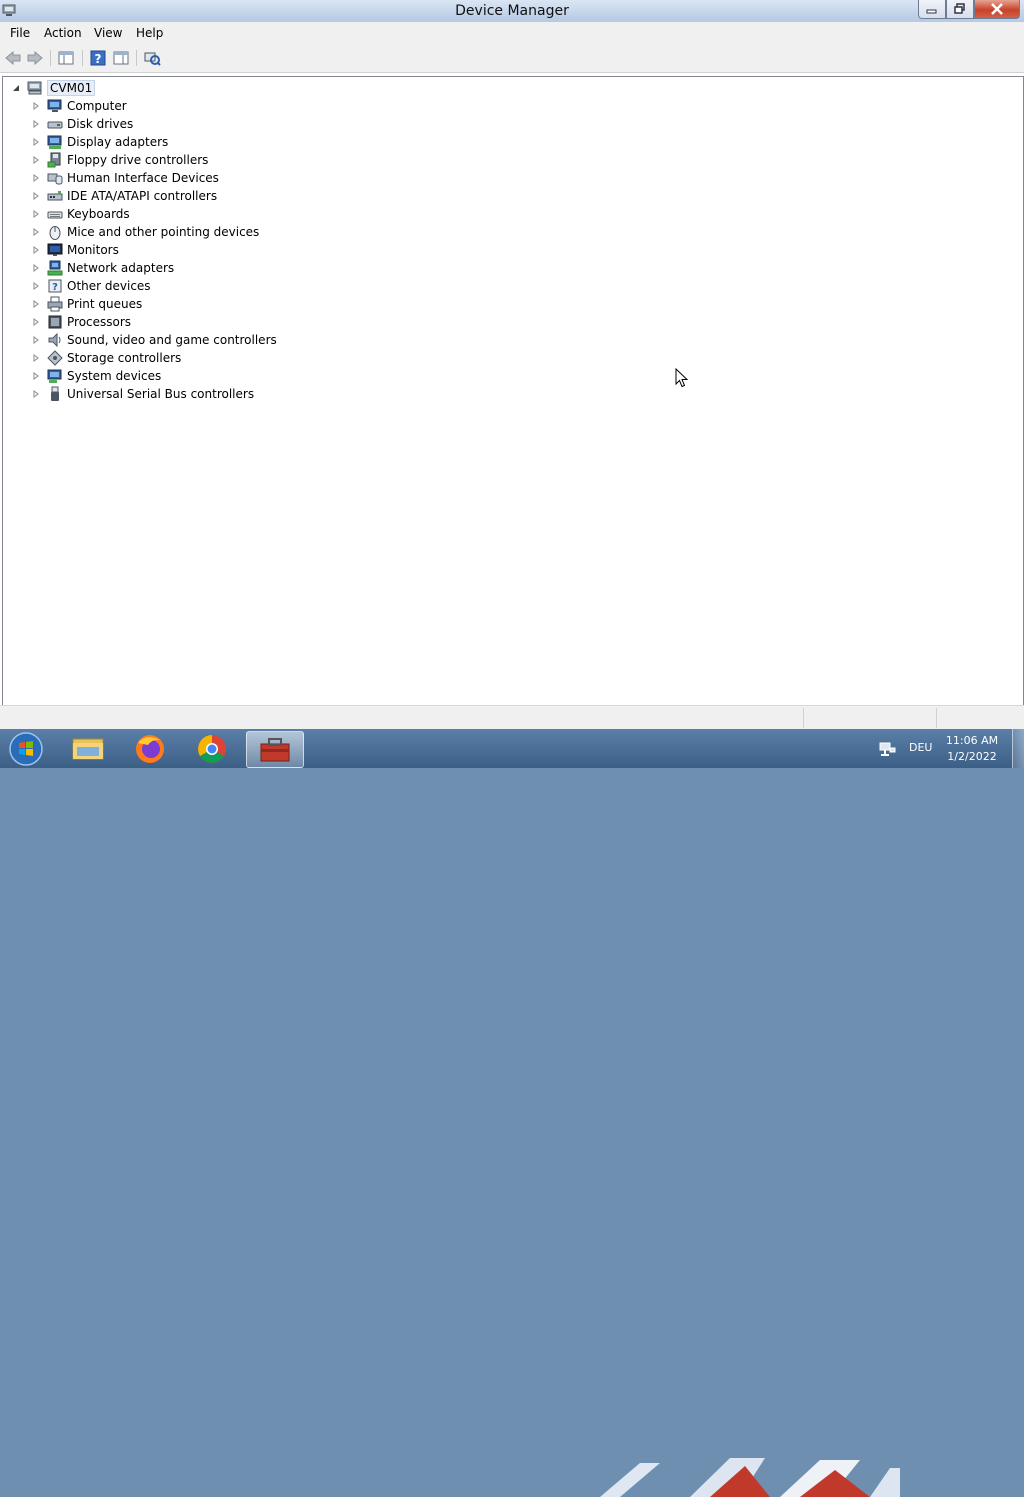  What do you see at coordinates (54, 105) in the screenshot?
I see `computer-icon` at bounding box center [54, 105].